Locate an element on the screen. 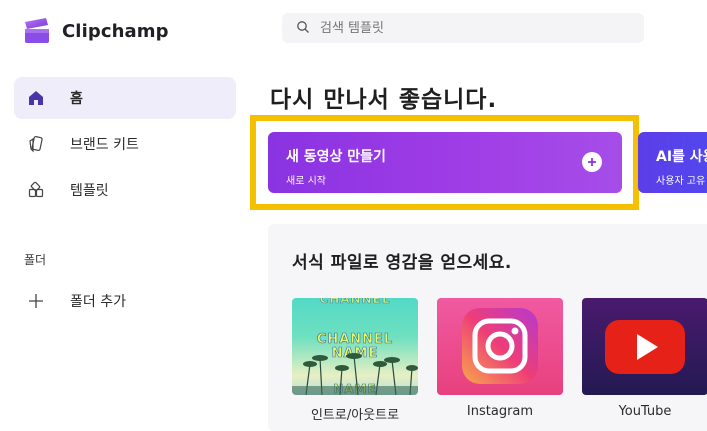  ai-card-subtitle: 사용자 고유 is located at coordinates (681, 181).